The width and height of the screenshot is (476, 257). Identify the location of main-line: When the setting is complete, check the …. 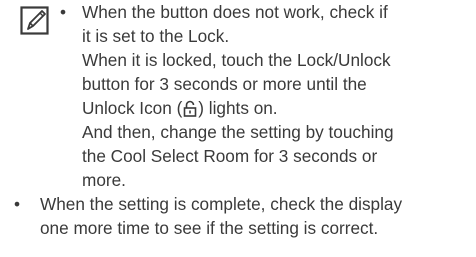
(221, 204).